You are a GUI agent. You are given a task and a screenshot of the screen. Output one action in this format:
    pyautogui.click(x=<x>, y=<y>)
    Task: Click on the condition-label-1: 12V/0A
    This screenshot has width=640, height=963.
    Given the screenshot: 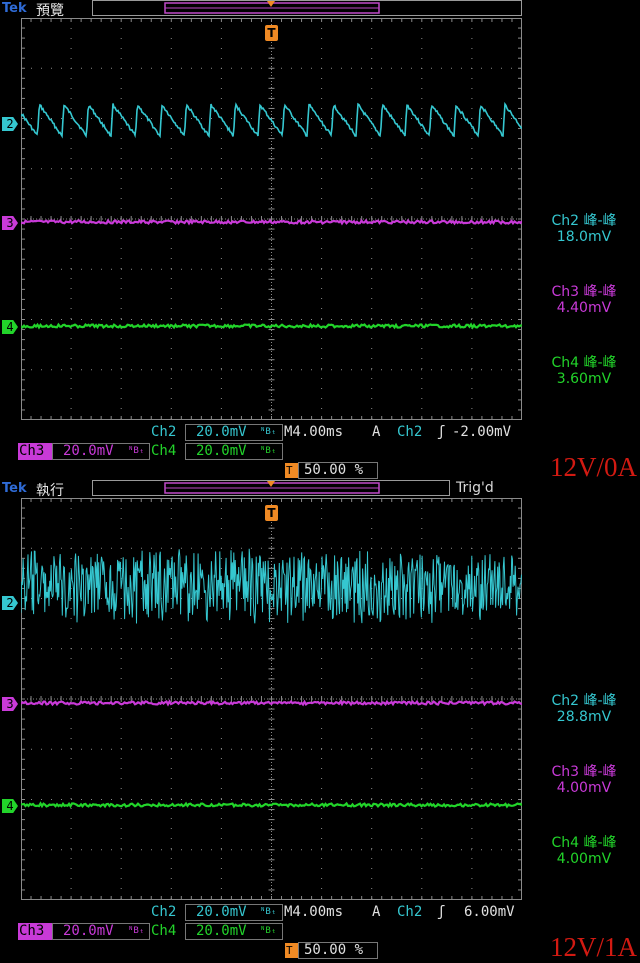 What is the action you would take?
    pyautogui.click(x=593, y=467)
    